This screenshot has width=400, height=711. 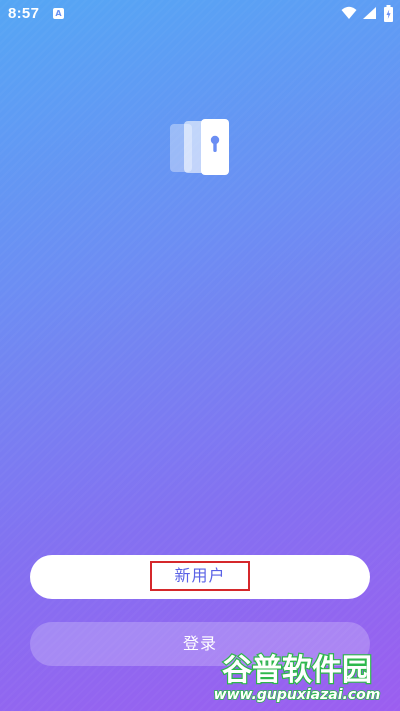 What do you see at coordinates (349, 12) in the screenshot?
I see `wifi-icon` at bounding box center [349, 12].